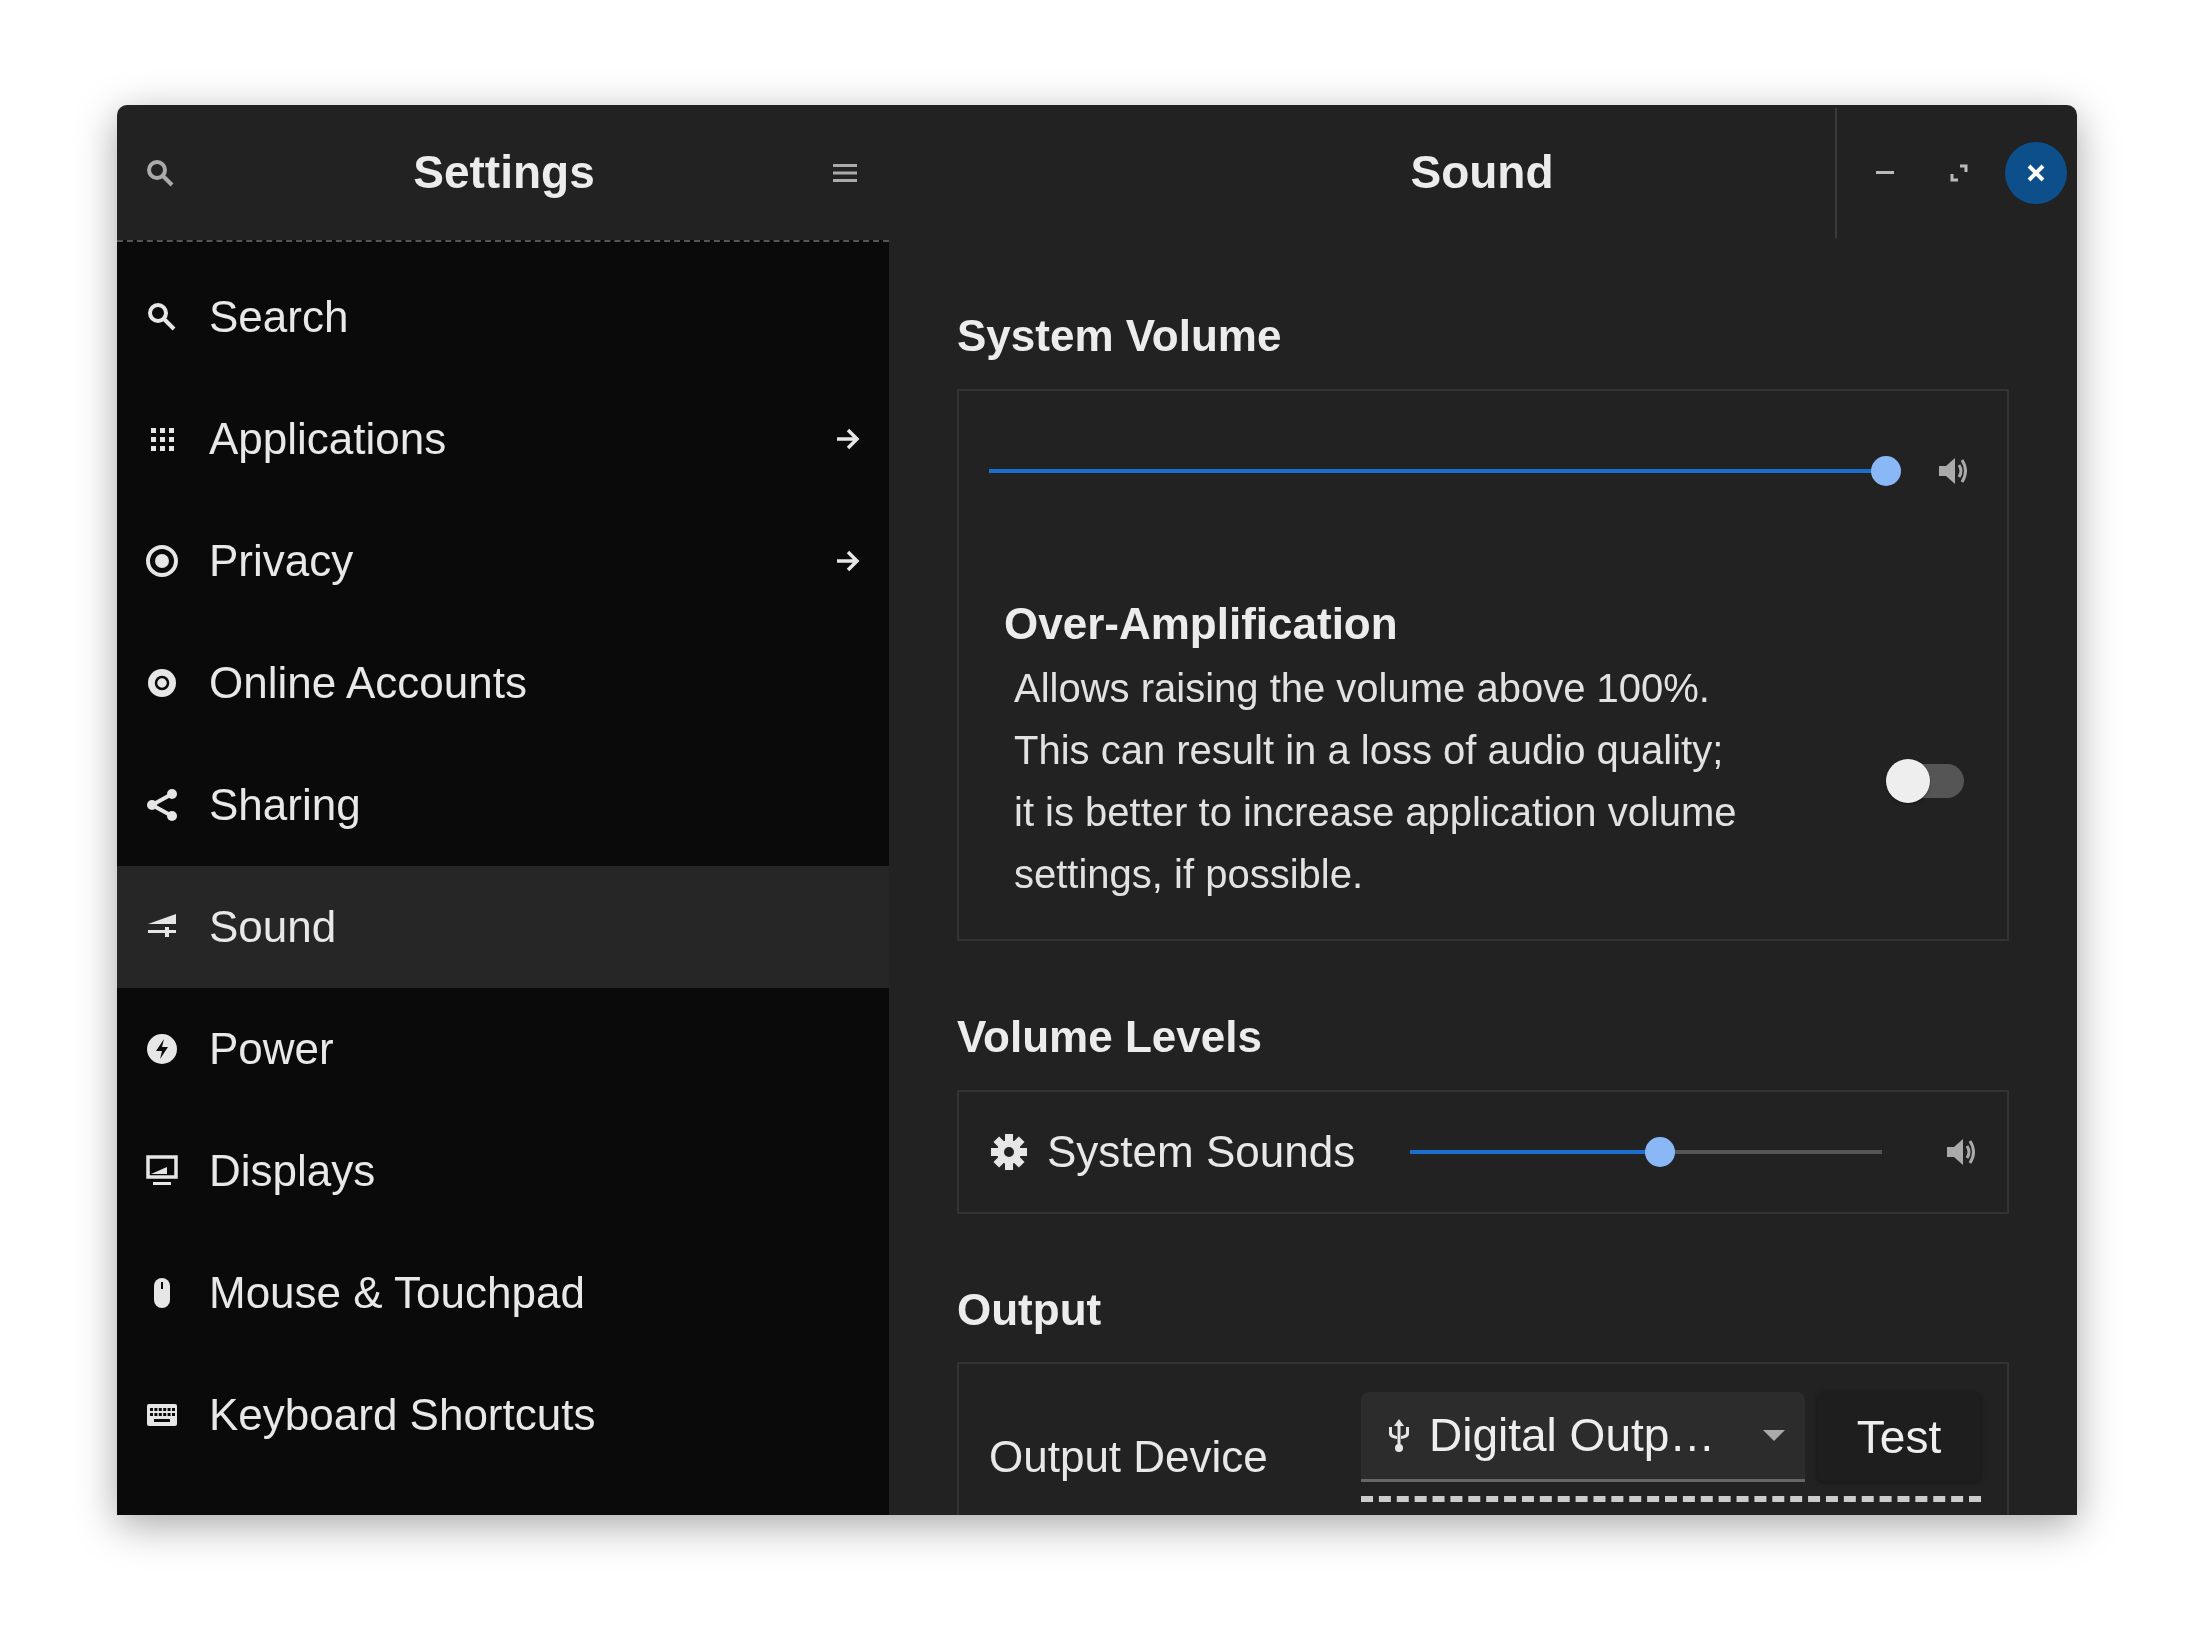 Image resolution: width=2198 pixels, height=1650 pixels. What do you see at coordinates (503, 1171) in the screenshot?
I see `sidebar-item: Displays` at bounding box center [503, 1171].